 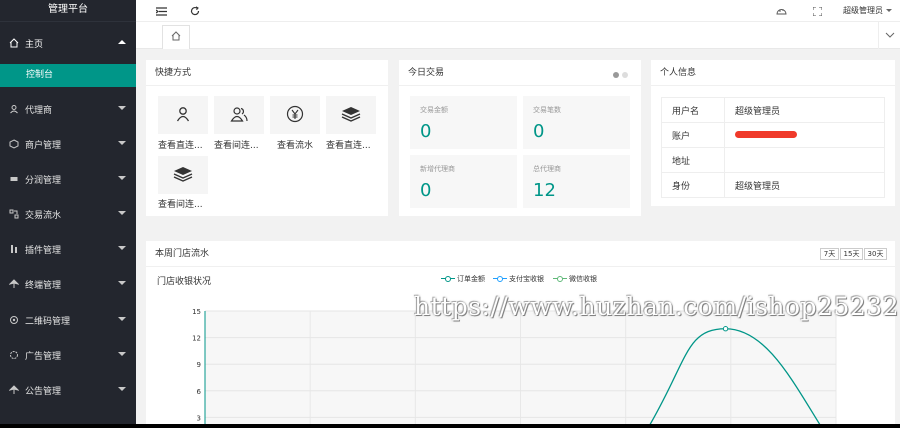 What do you see at coordinates (196, 339) in the screenshot?
I see `y-tick-label: 12` at bounding box center [196, 339].